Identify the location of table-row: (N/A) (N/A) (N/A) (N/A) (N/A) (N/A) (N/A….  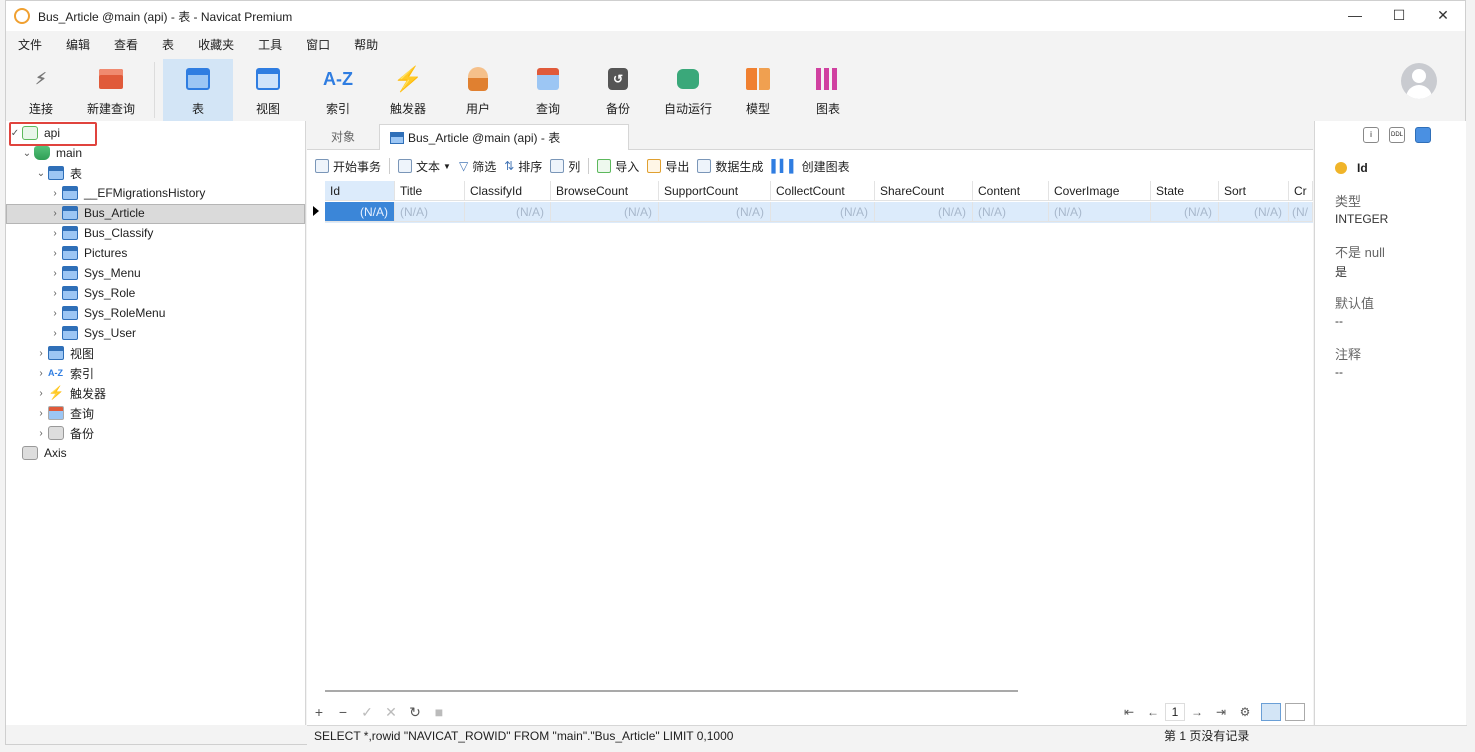
(819, 212).